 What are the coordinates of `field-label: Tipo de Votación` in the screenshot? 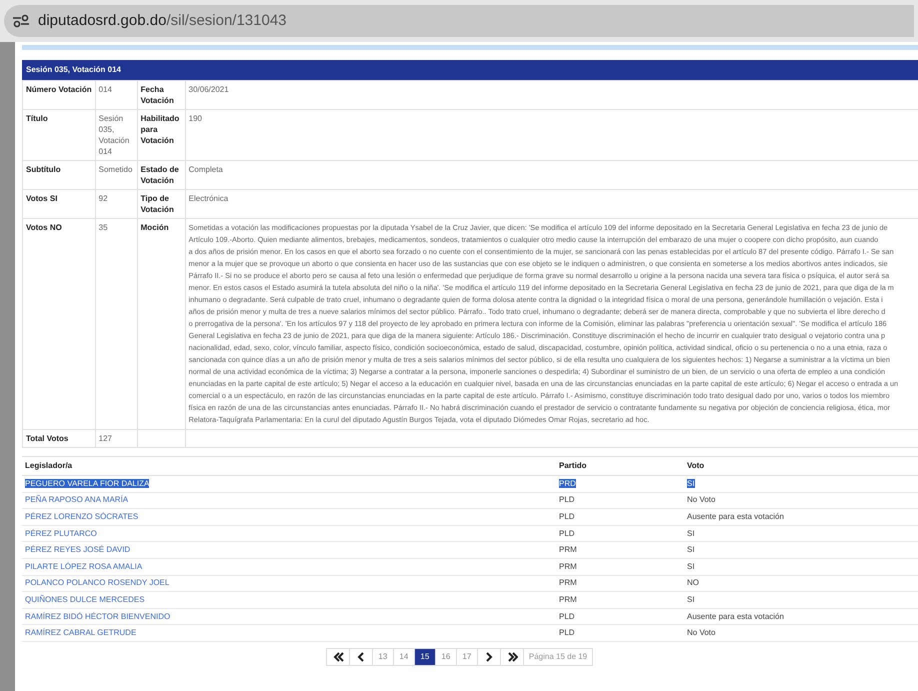 It's located at (157, 204).